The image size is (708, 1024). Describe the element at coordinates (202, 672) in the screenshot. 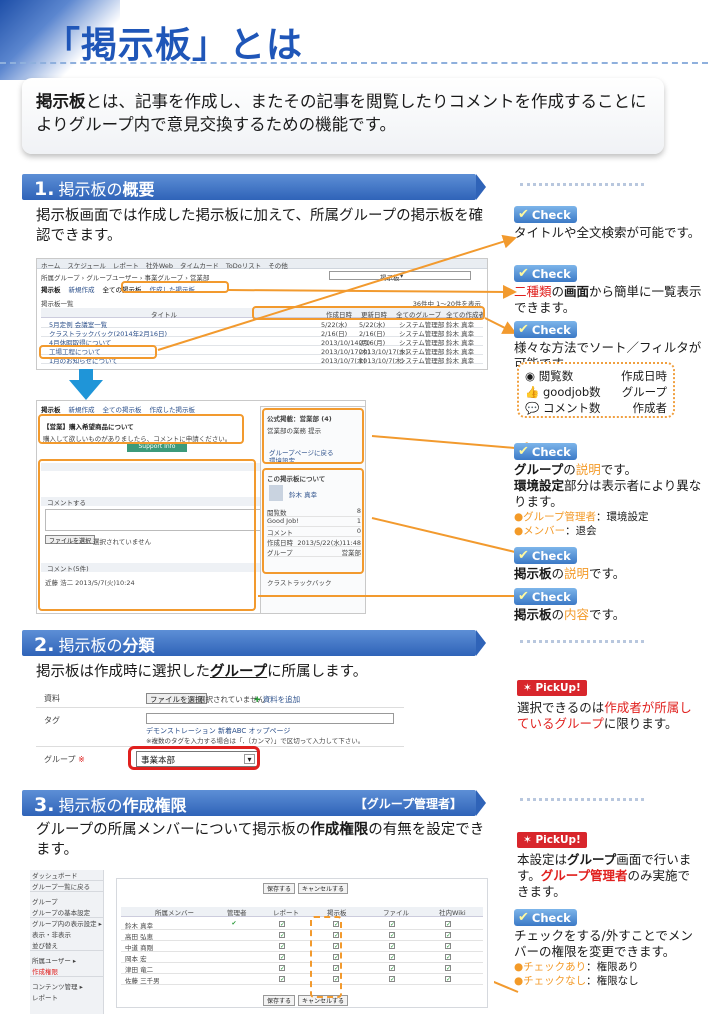

I see `section-2-description: 掲示板は作成時に選択したグループに所属します。` at that location.